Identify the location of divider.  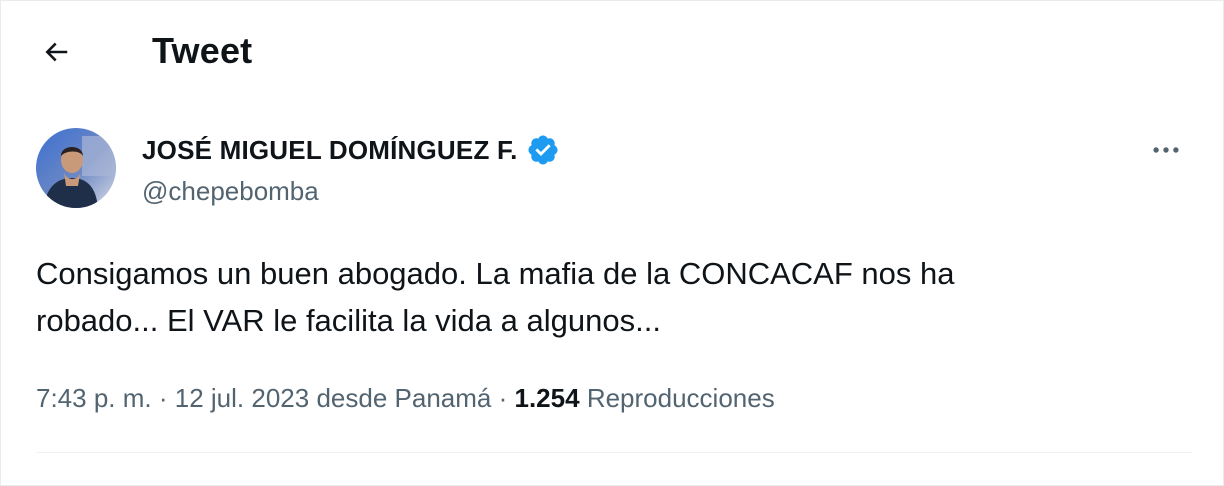
(614, 452).